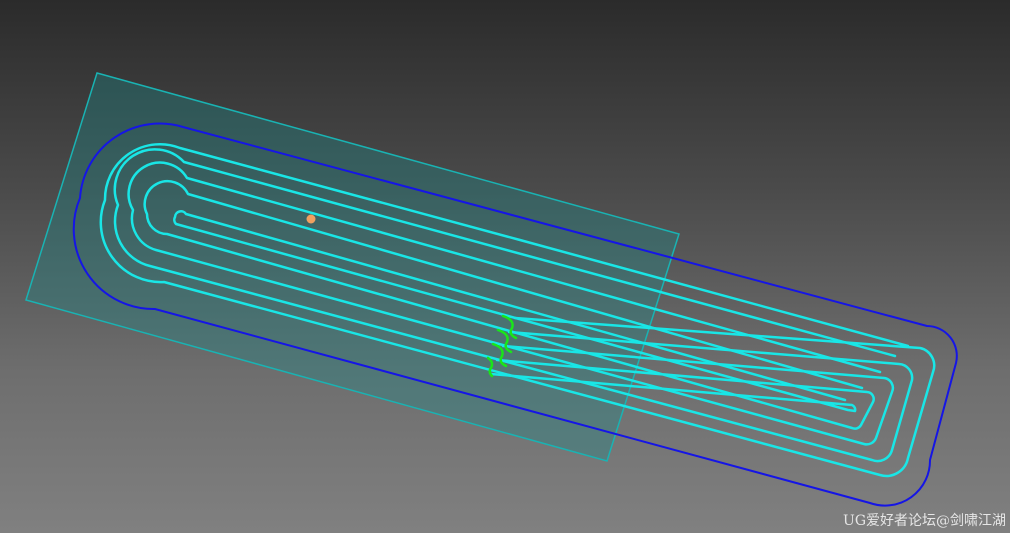 The image size is (1010, 533). Describe the element at coordinates (924, 521) in the screenshot. I see `watermark: UG爱好者论坛@剑啸江湖` at that location.